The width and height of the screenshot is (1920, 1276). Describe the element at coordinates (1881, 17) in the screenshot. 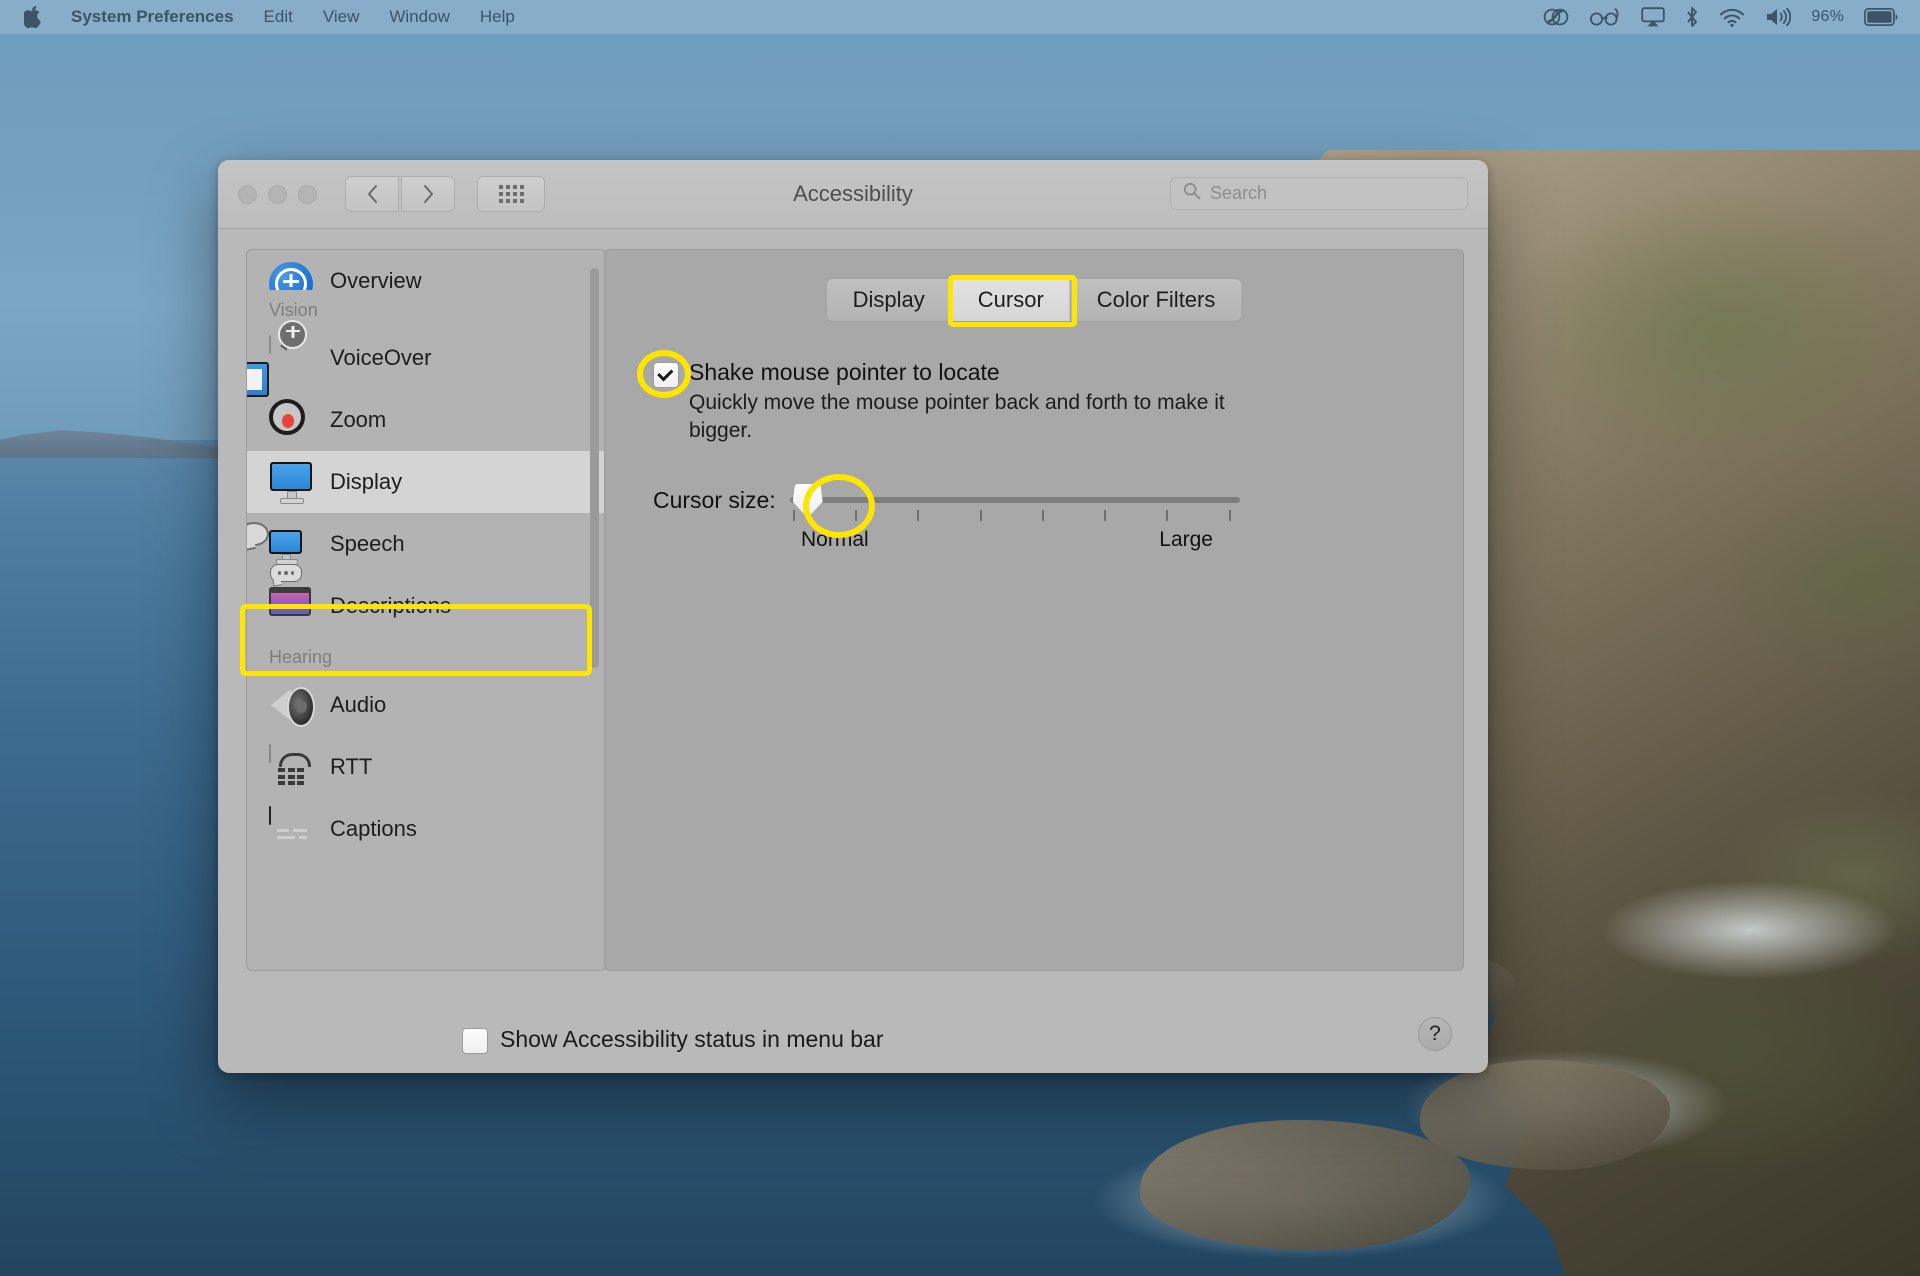

I see `battery-icon` at that location.